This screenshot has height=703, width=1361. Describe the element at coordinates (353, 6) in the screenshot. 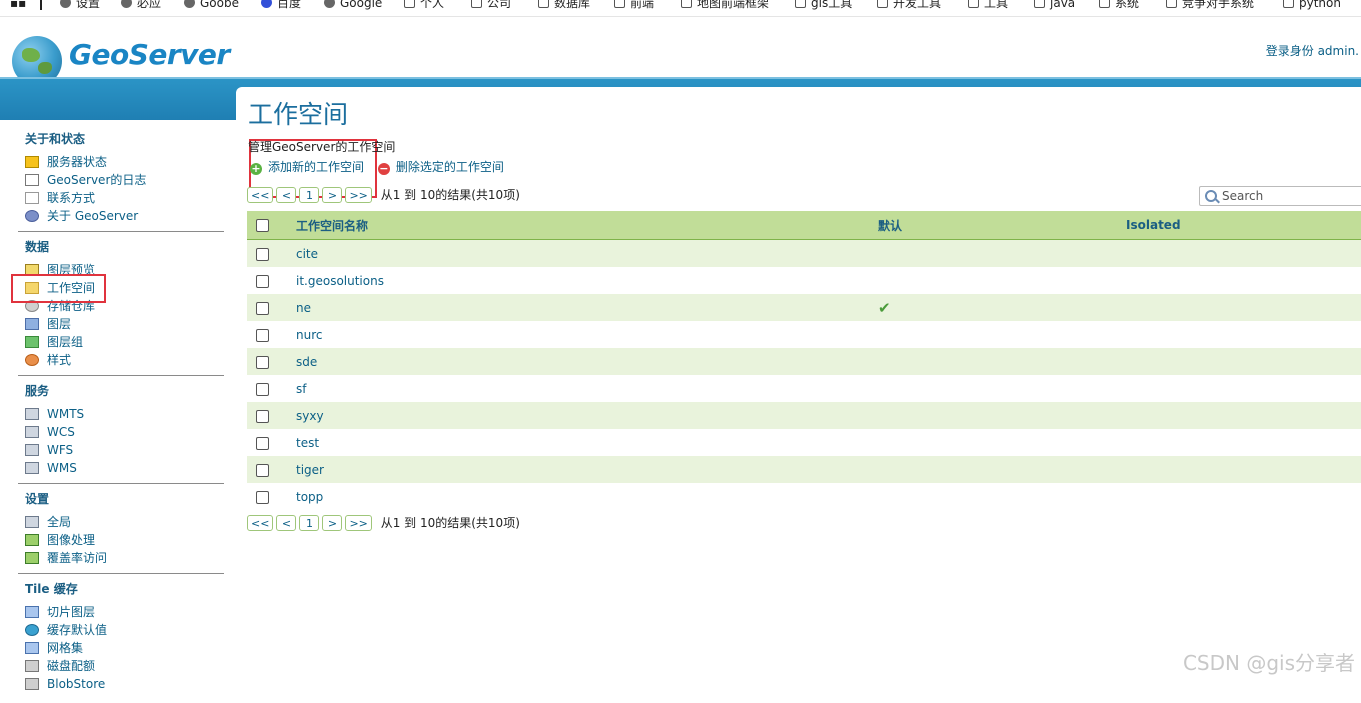

I see `bookmark-item: Google` at that location.